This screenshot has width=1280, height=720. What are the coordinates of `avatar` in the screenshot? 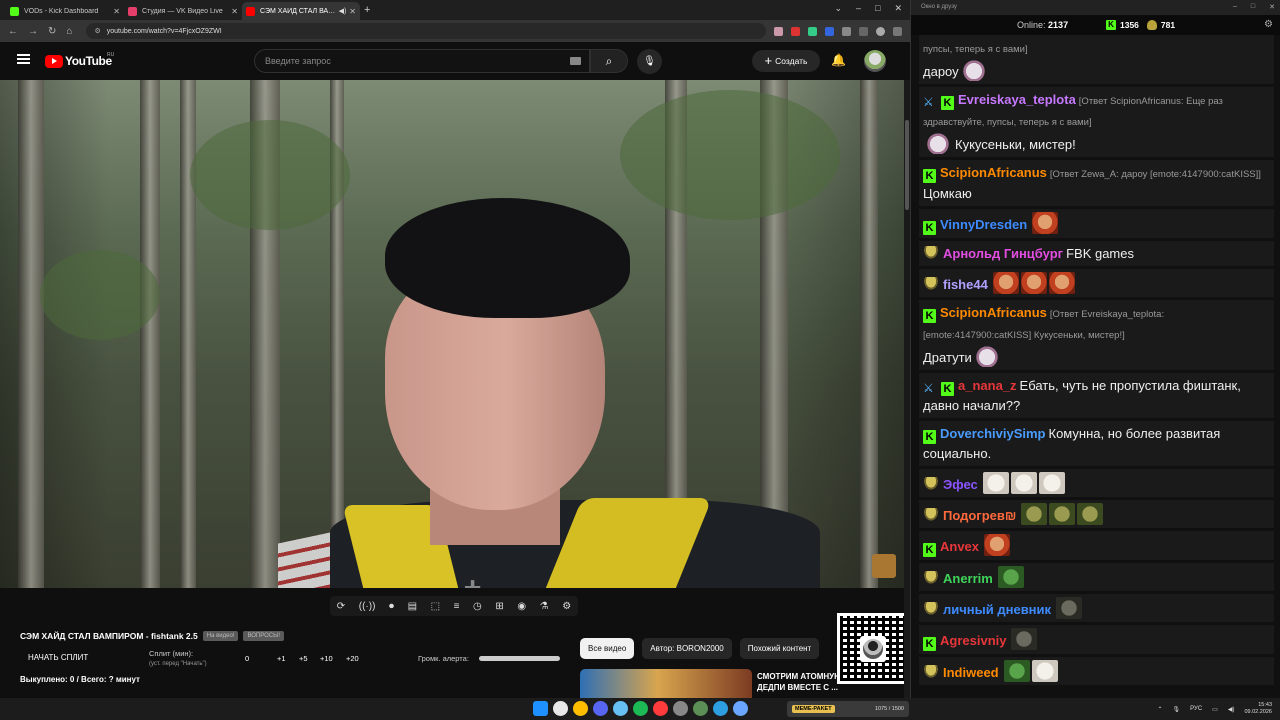 It's located at (875, 61).